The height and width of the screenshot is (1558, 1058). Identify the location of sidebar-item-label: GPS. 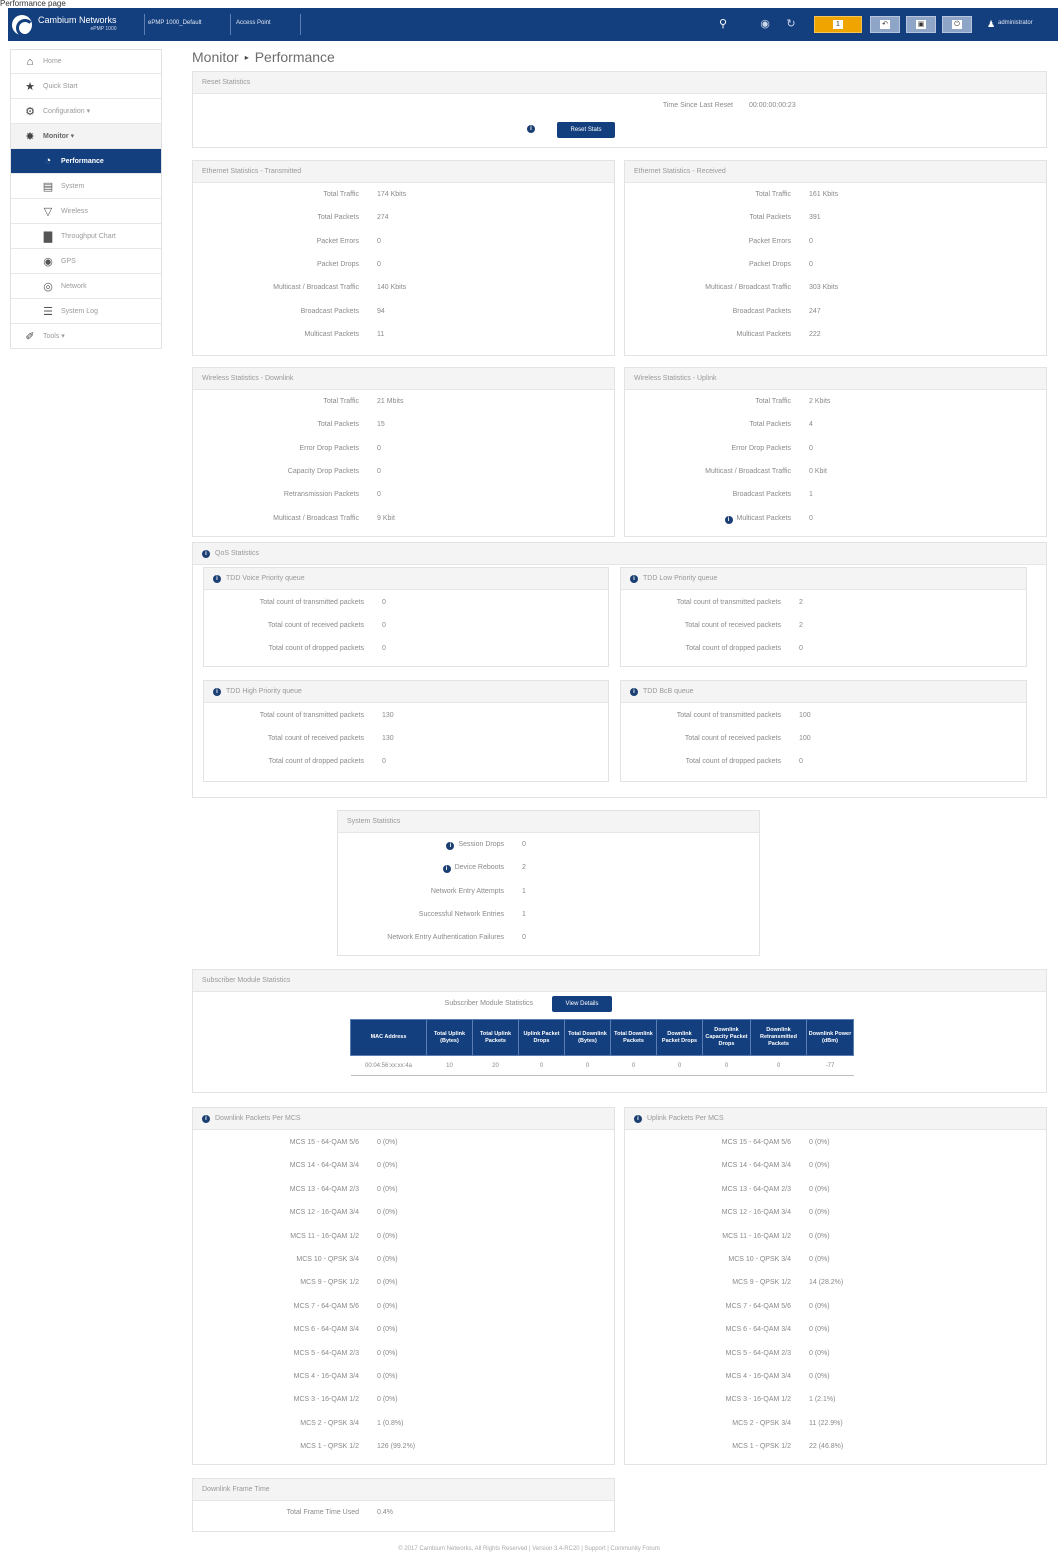
(68, 261).